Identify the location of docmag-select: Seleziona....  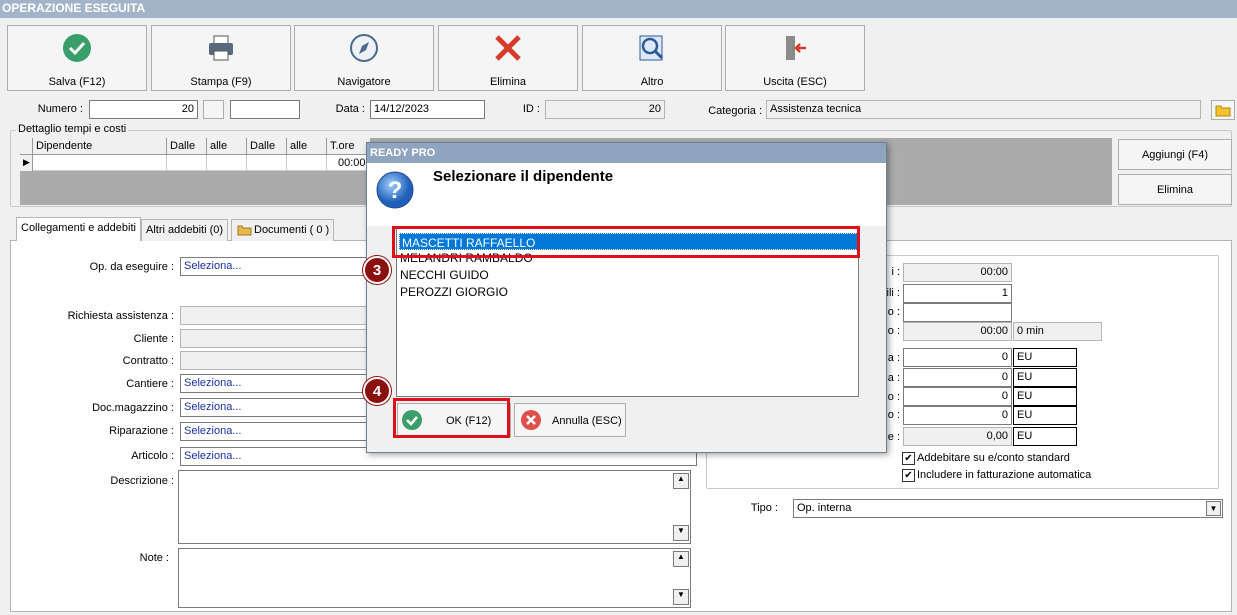
(275, 407).